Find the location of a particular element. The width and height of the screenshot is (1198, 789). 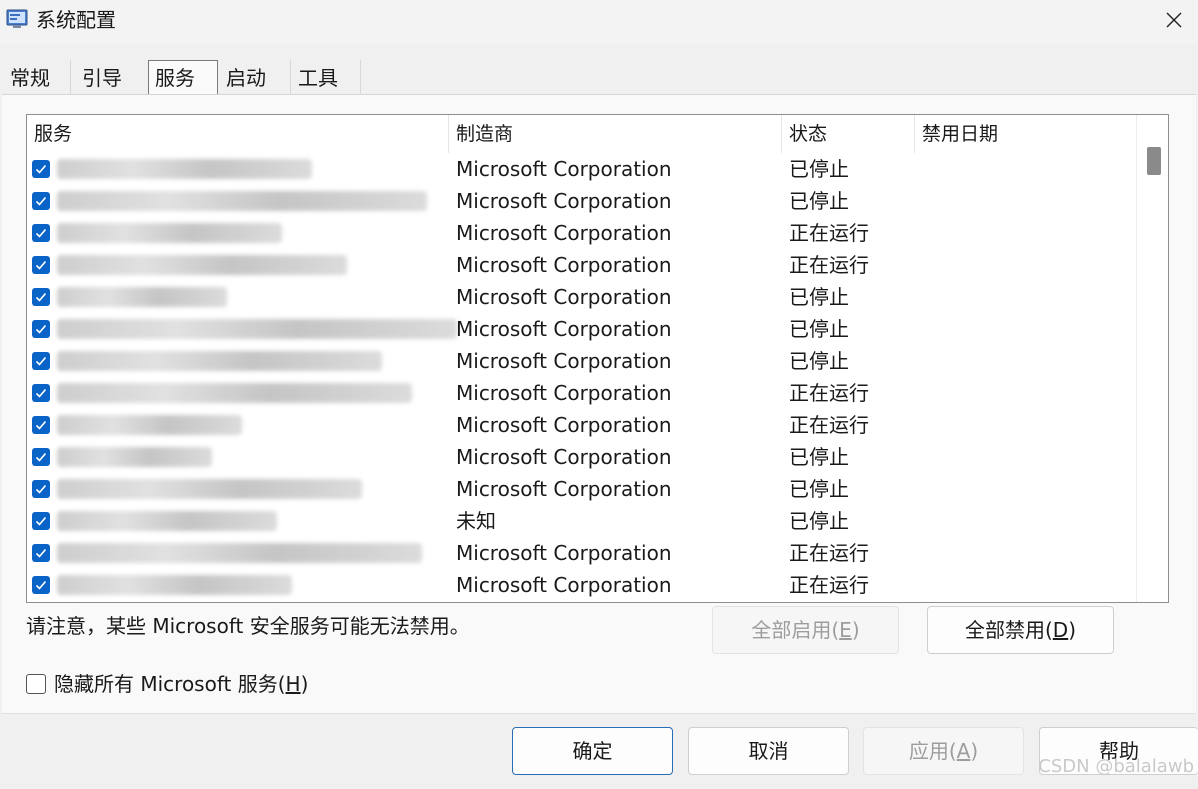

tab-label: 服务 is located at coordinates (175, 78).